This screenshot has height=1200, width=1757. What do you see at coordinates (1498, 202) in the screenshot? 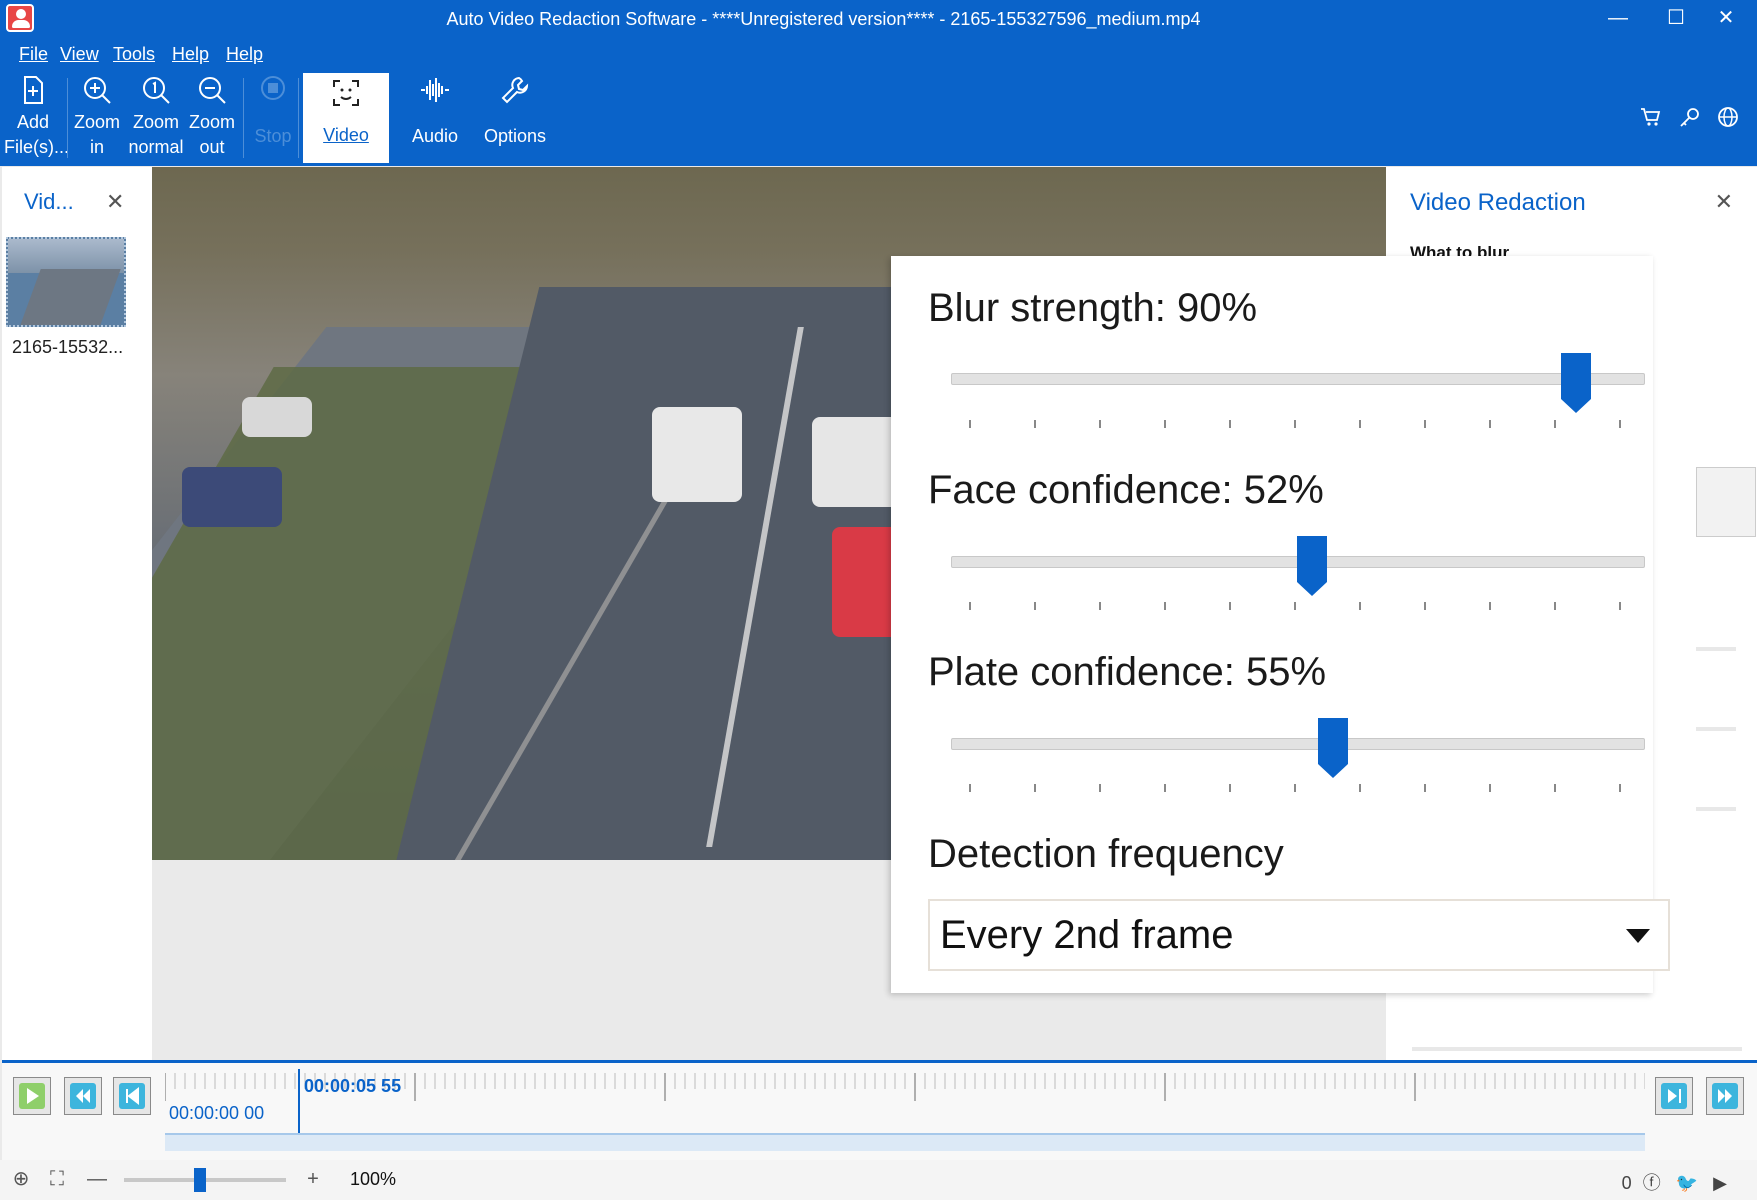
I see `redaction-panel-title: Video Redaction` at bounding box center [1498, 202].